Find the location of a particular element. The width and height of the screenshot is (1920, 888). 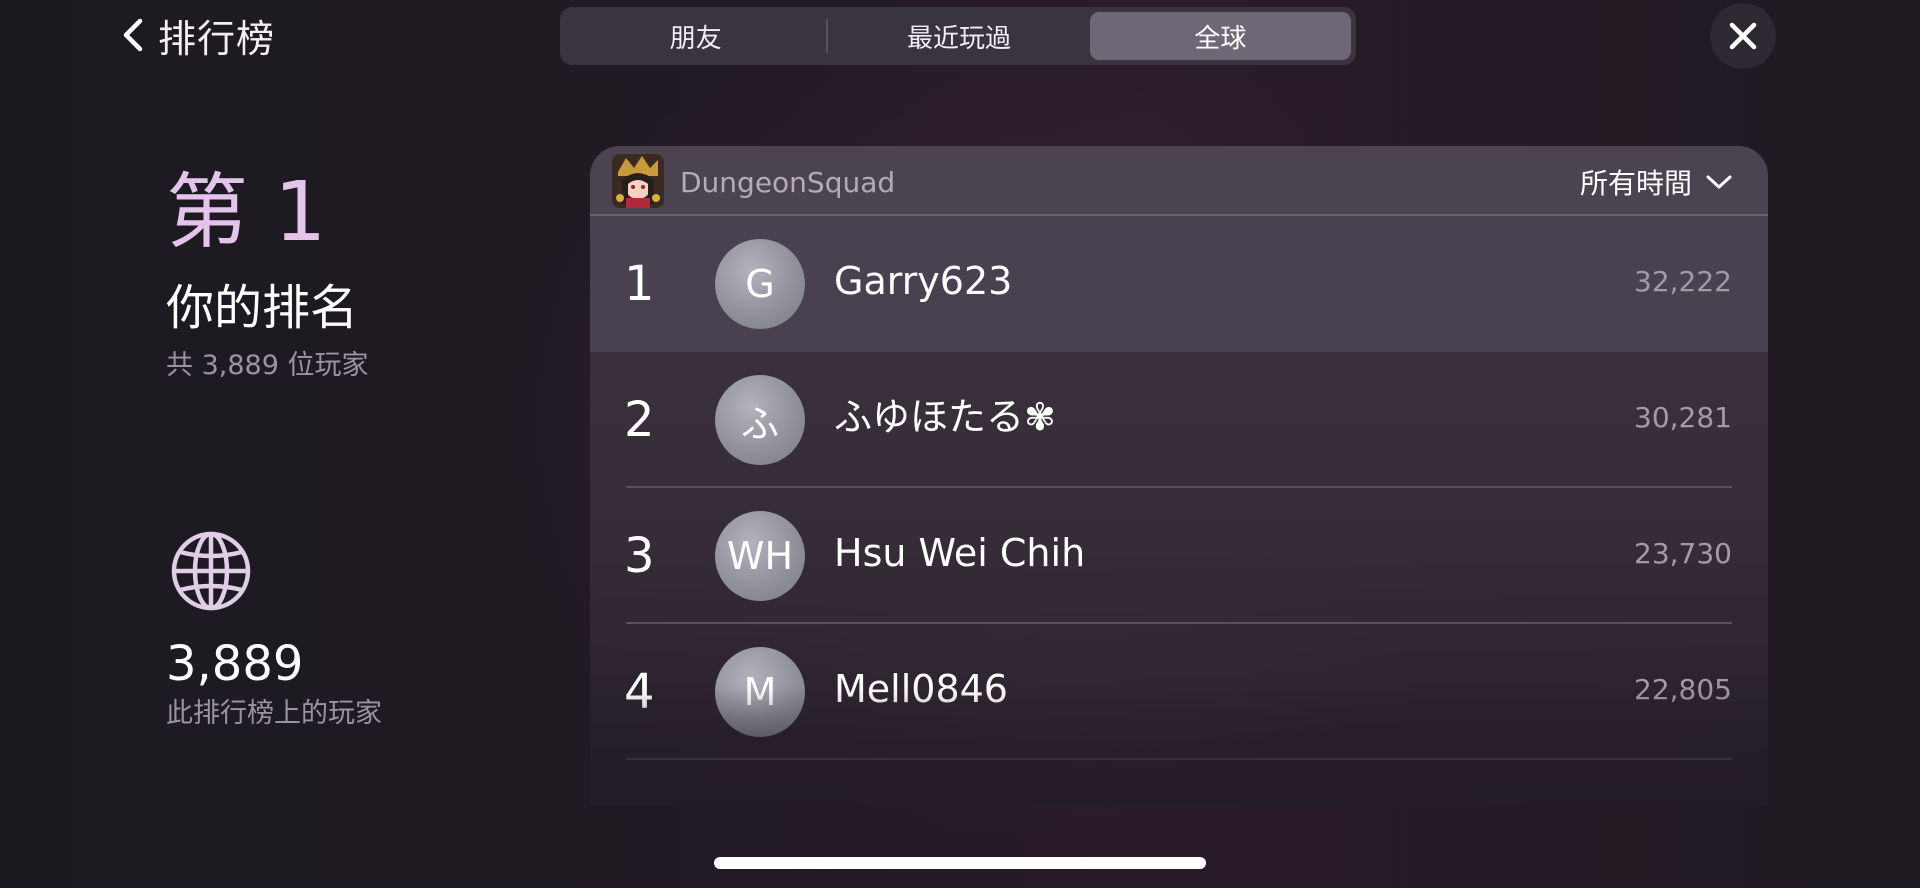

my-rank-number: 第 1 is located at coordinates (246, 212).